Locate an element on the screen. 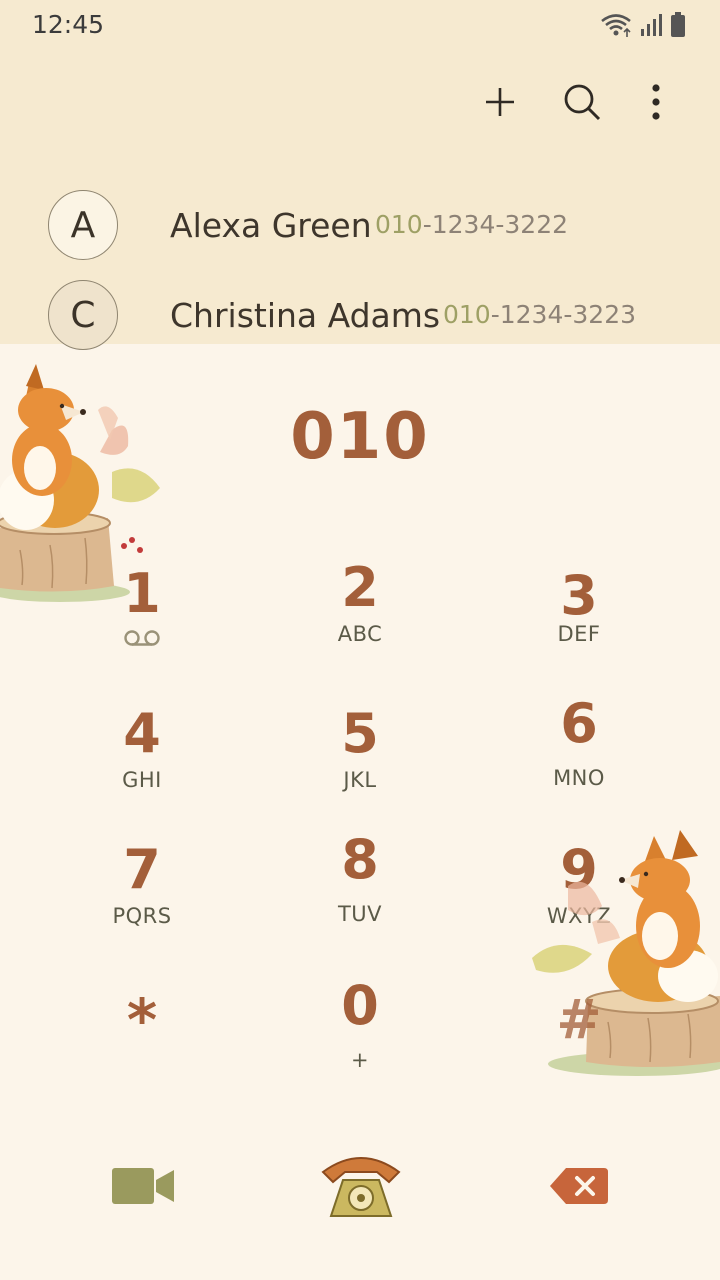  key-8: 8 TUV is located at coordinates (360, 885).